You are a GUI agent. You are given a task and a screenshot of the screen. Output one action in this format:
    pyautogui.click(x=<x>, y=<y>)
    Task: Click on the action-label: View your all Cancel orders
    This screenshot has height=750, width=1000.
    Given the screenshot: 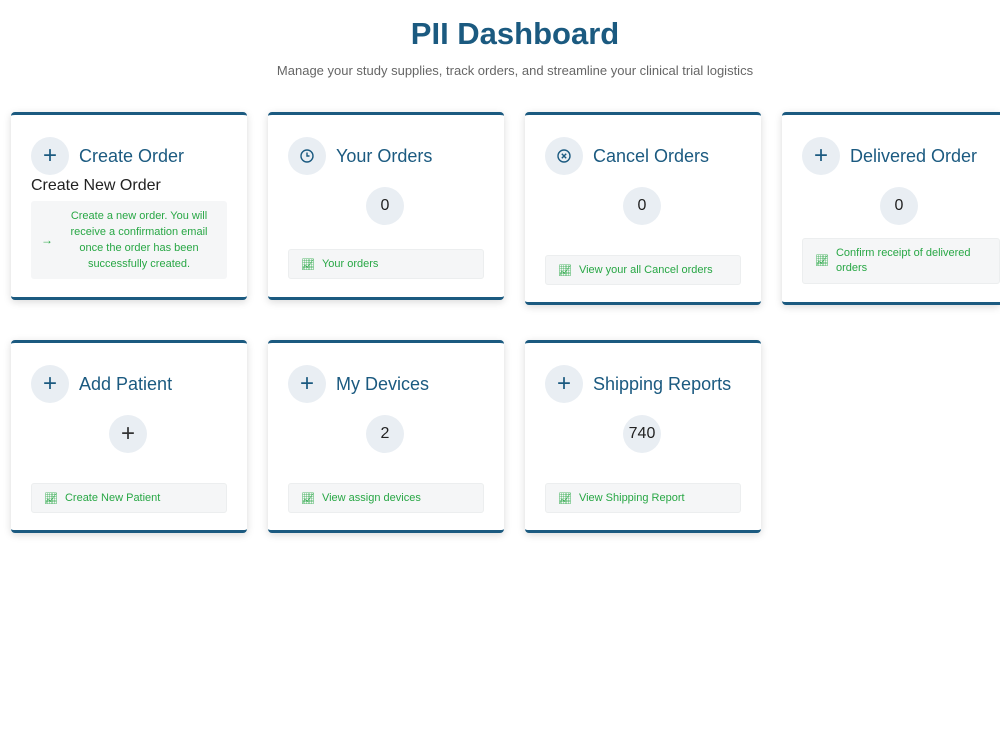 What is the action you would take?
    pyautogui.click(x=645, y=270)
    